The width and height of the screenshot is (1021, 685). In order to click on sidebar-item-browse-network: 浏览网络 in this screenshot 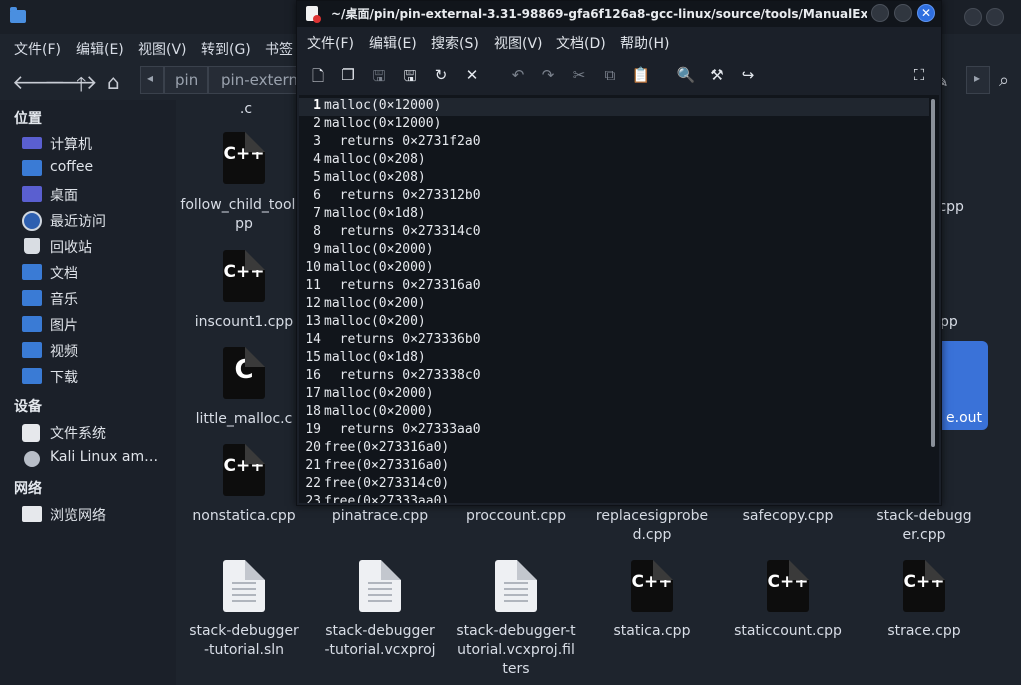, I will do `click(97, 515)`.